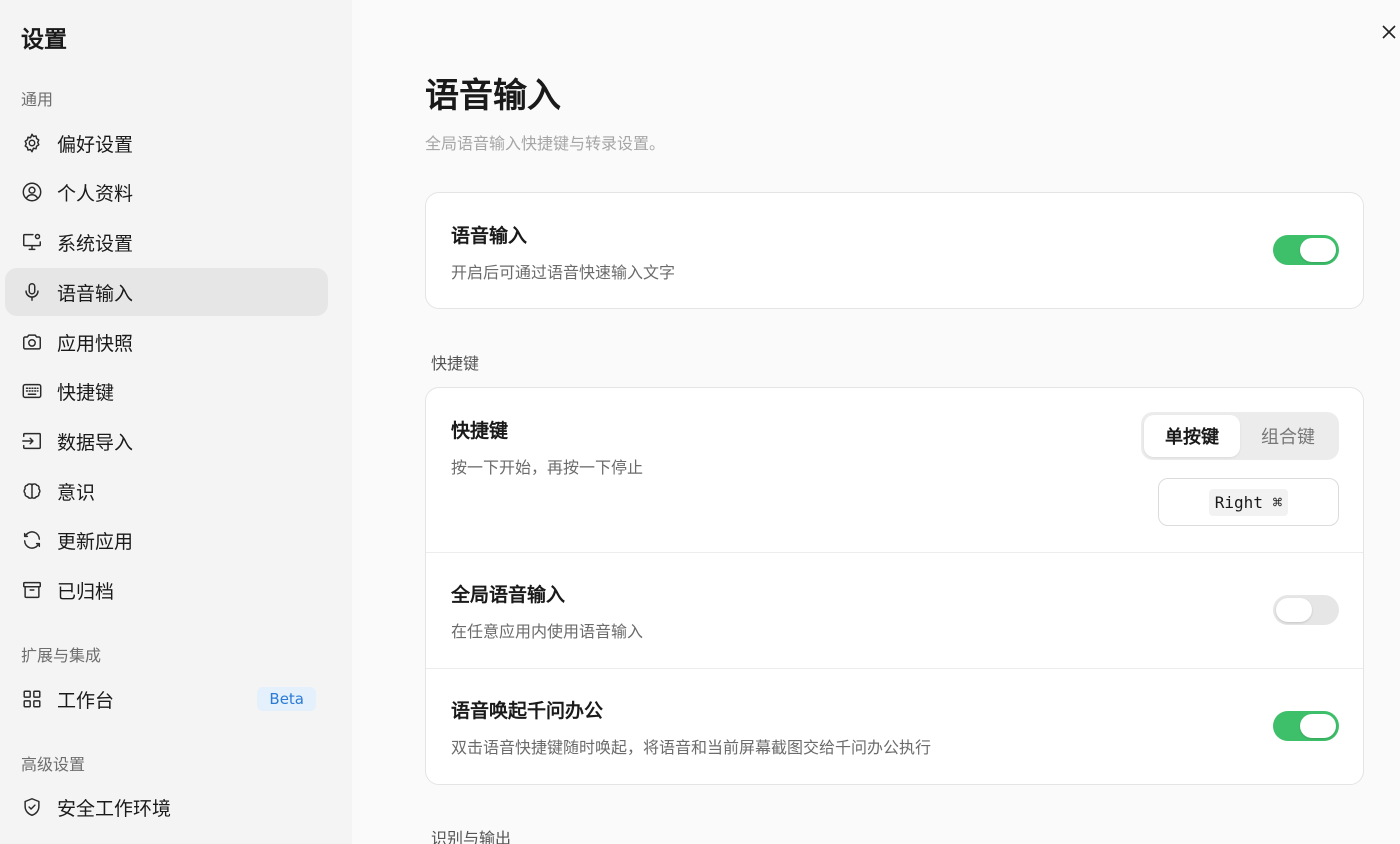 The height and width of the screenshot is (844, 1400). Describe the element at coordinates (95, 442) in the screenshot. I see `sidebar-item-label: 数据导入` at that location.